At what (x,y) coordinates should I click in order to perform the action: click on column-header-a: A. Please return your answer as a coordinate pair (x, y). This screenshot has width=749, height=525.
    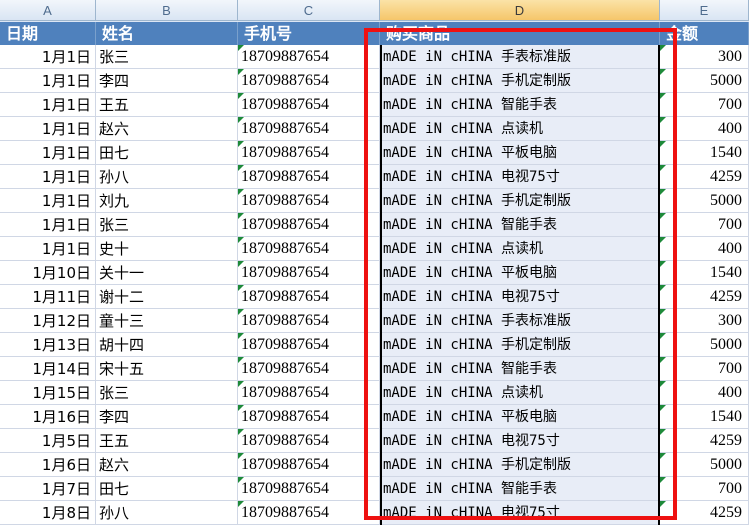
    Looking at the image, I should click on (48, 10).